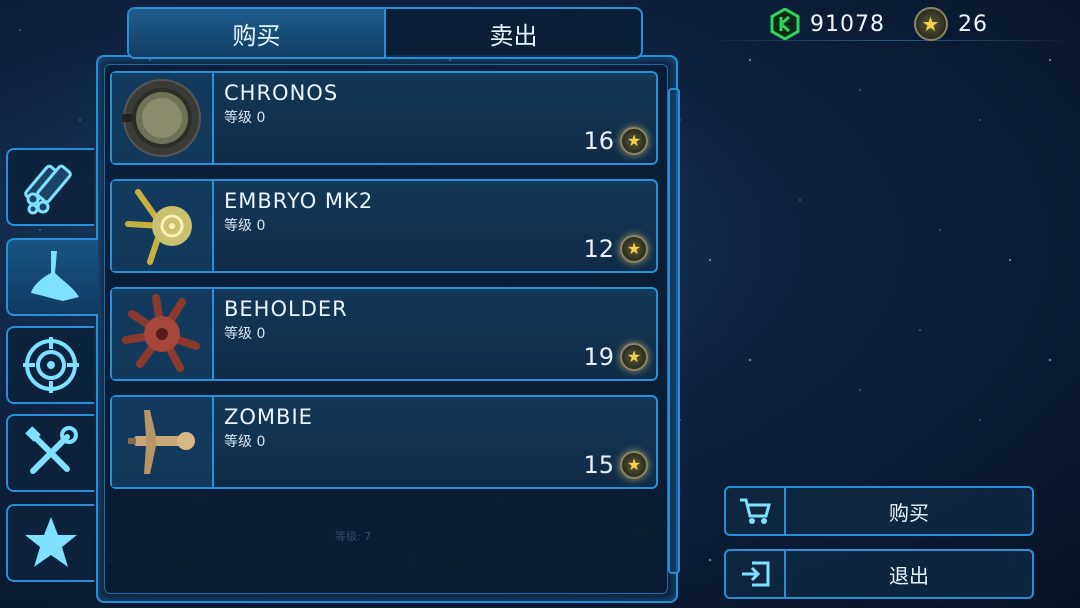  I want to click on pipes-icon, so click(48, 189).